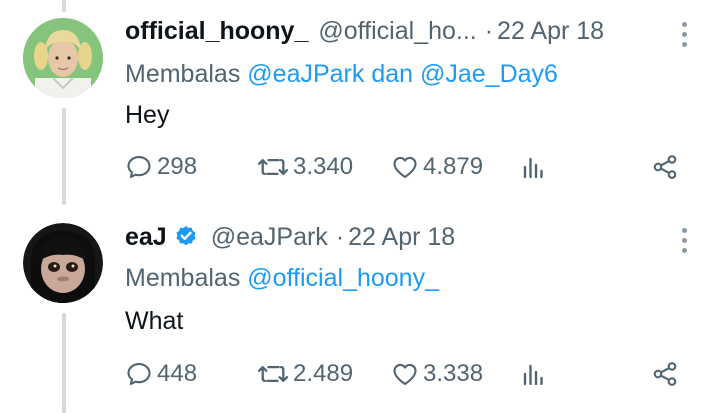 The height and width of the screenshot is (413, 720). I want to click on mention-joiner: dan, so click(392, 74).